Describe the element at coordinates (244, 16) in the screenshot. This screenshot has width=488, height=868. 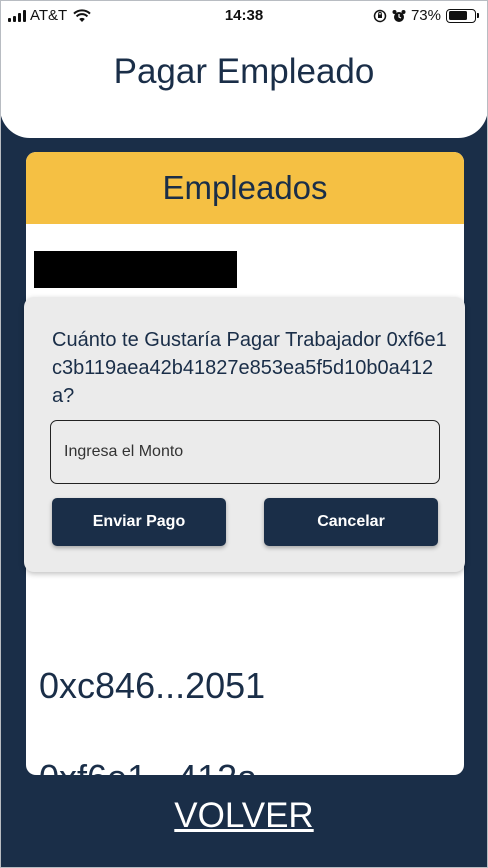
I see `status-bar: AT&T 14:38 73%` at that location.